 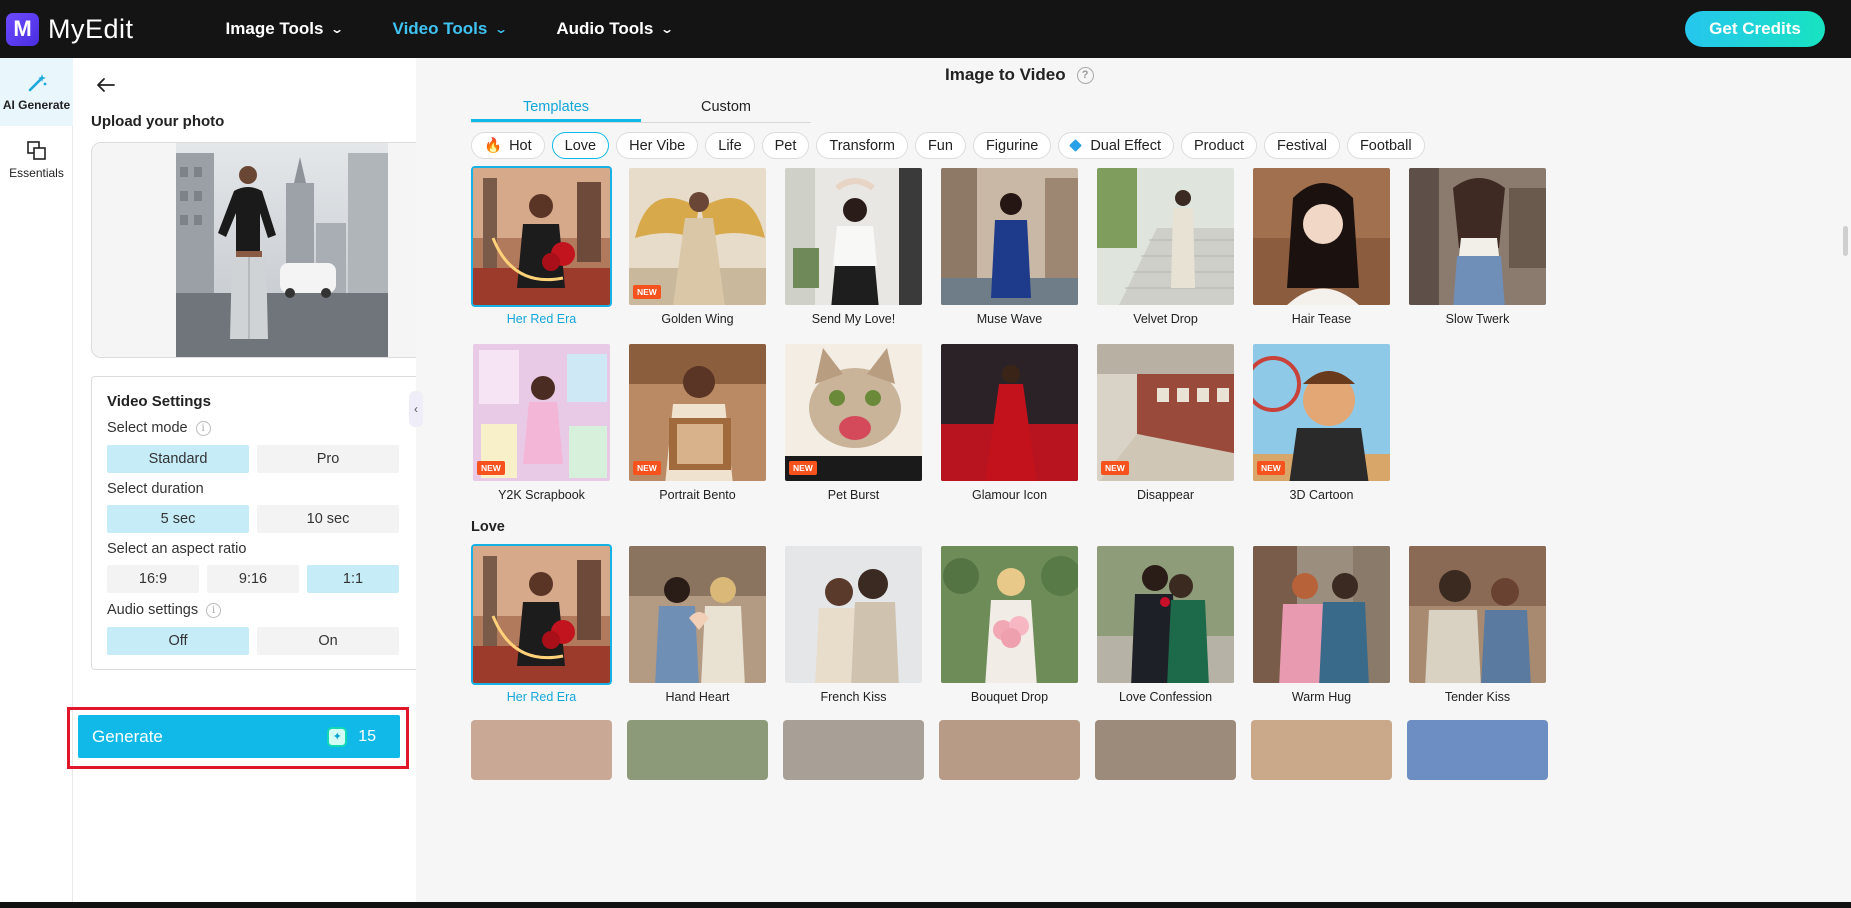 I want to click on tab-custom: Custom, so click(x=726, y=107).